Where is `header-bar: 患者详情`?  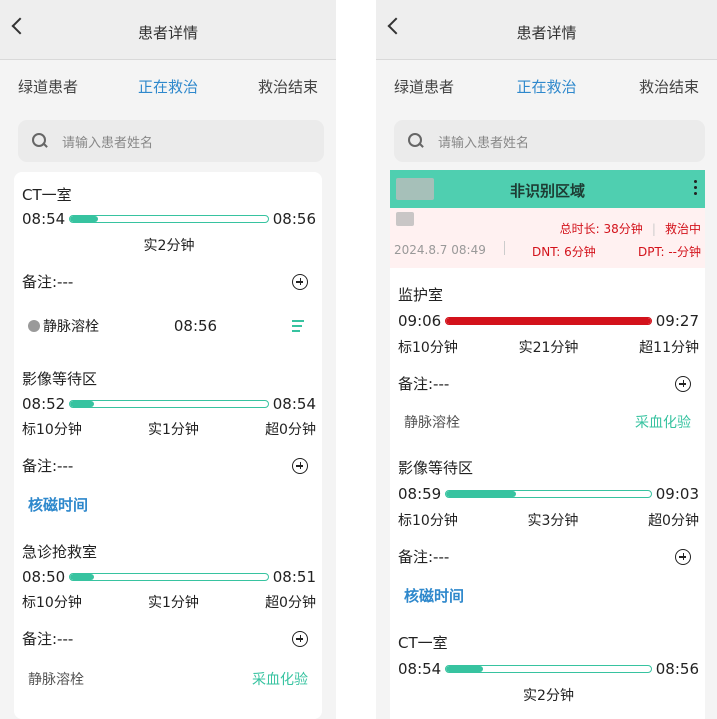
header-bar: 患者详情 is located at coordinates (546, 30).